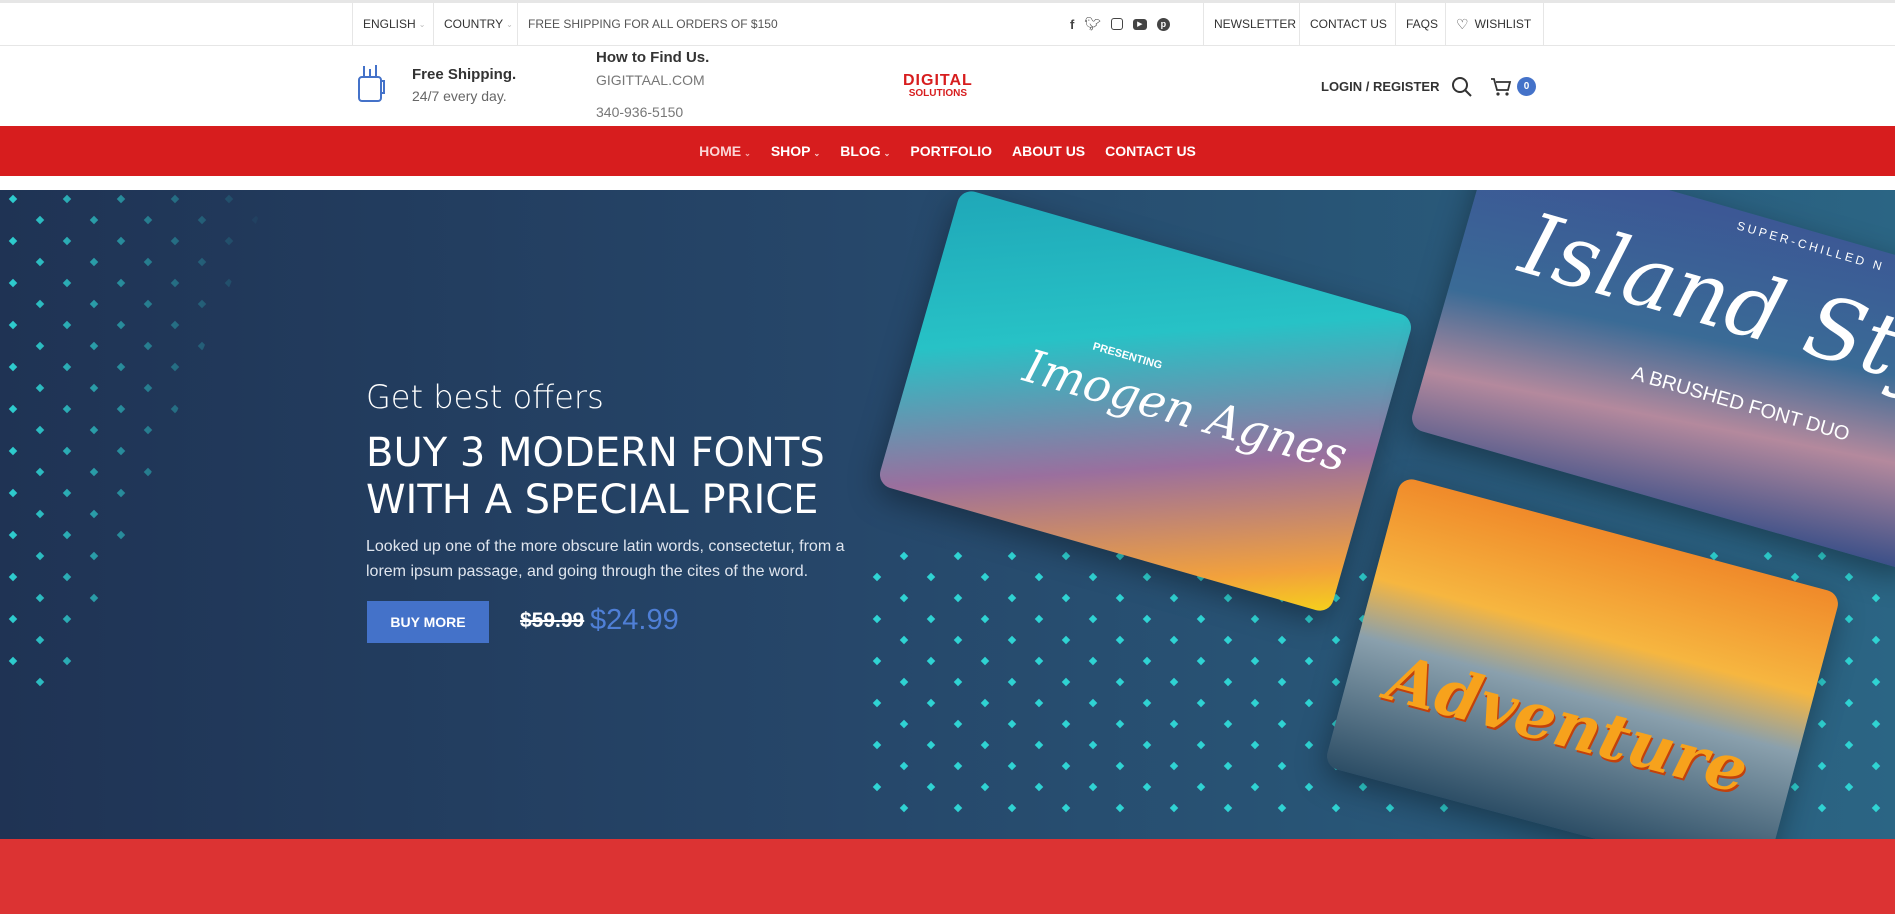 The image size is (1895, 914). I want to click on phone-text: 340-936-5150, so click(640, 112).